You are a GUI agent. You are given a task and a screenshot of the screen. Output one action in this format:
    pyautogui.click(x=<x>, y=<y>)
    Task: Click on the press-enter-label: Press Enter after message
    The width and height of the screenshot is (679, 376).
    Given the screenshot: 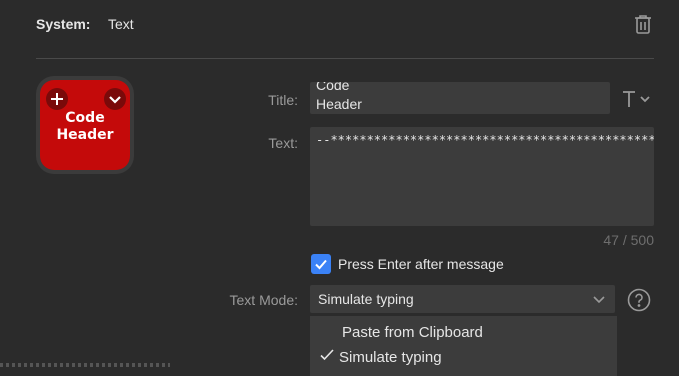 What is the action you would take?
    pyautogui.click(x=421, y=264)
    